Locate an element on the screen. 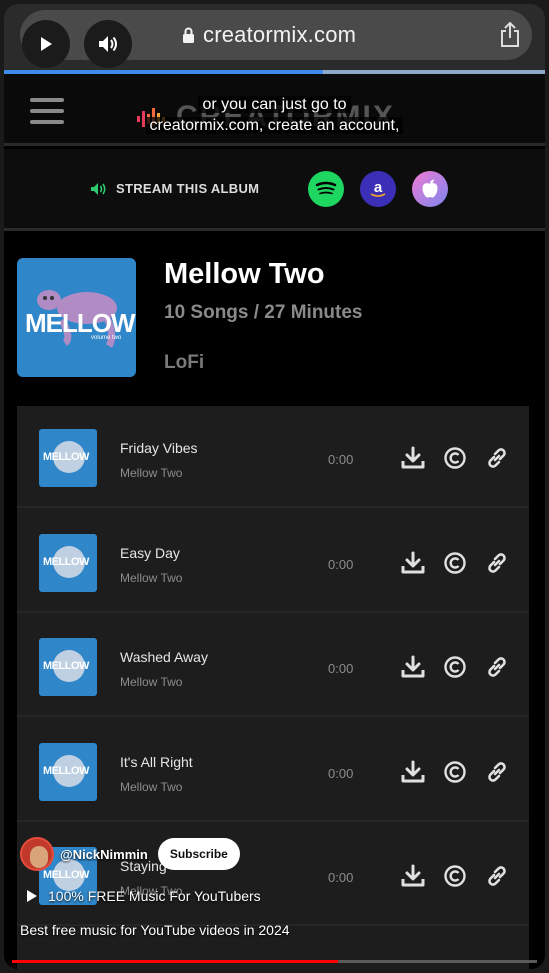 The image size is (549, 973). track-title: Easy Day is located at coordinates (150, 553).